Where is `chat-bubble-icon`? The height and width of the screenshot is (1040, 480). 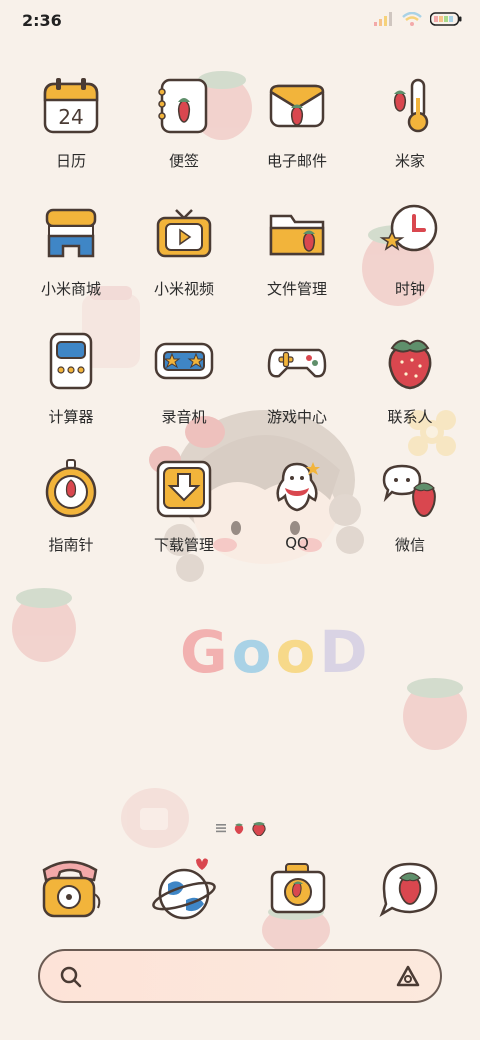
chat-bubble-icon is located at coordinates (409, 491).